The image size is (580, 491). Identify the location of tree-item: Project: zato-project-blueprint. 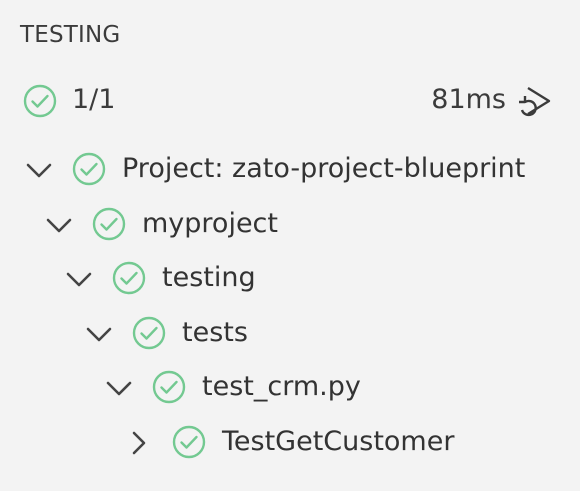
(303, 170).